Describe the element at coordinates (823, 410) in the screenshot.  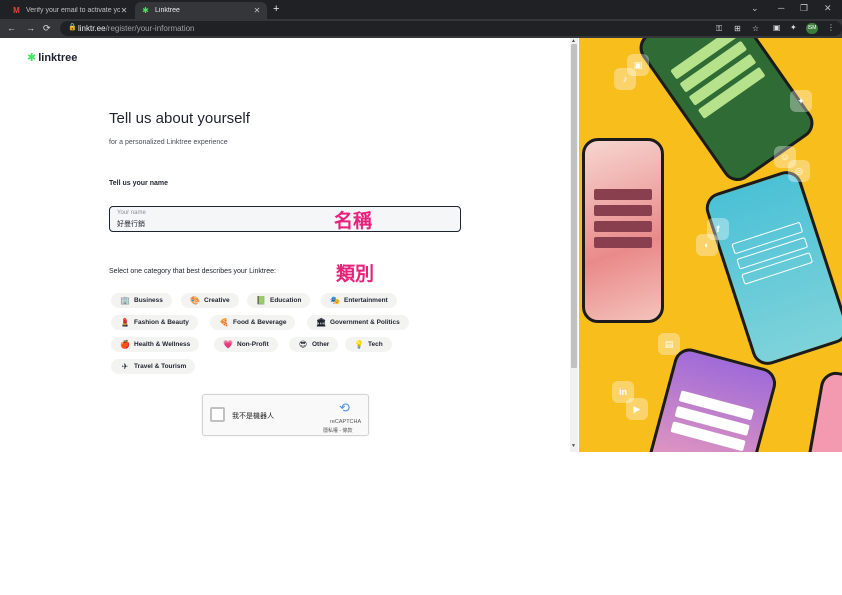
I see `phone-mockup-pink-right` at that location.